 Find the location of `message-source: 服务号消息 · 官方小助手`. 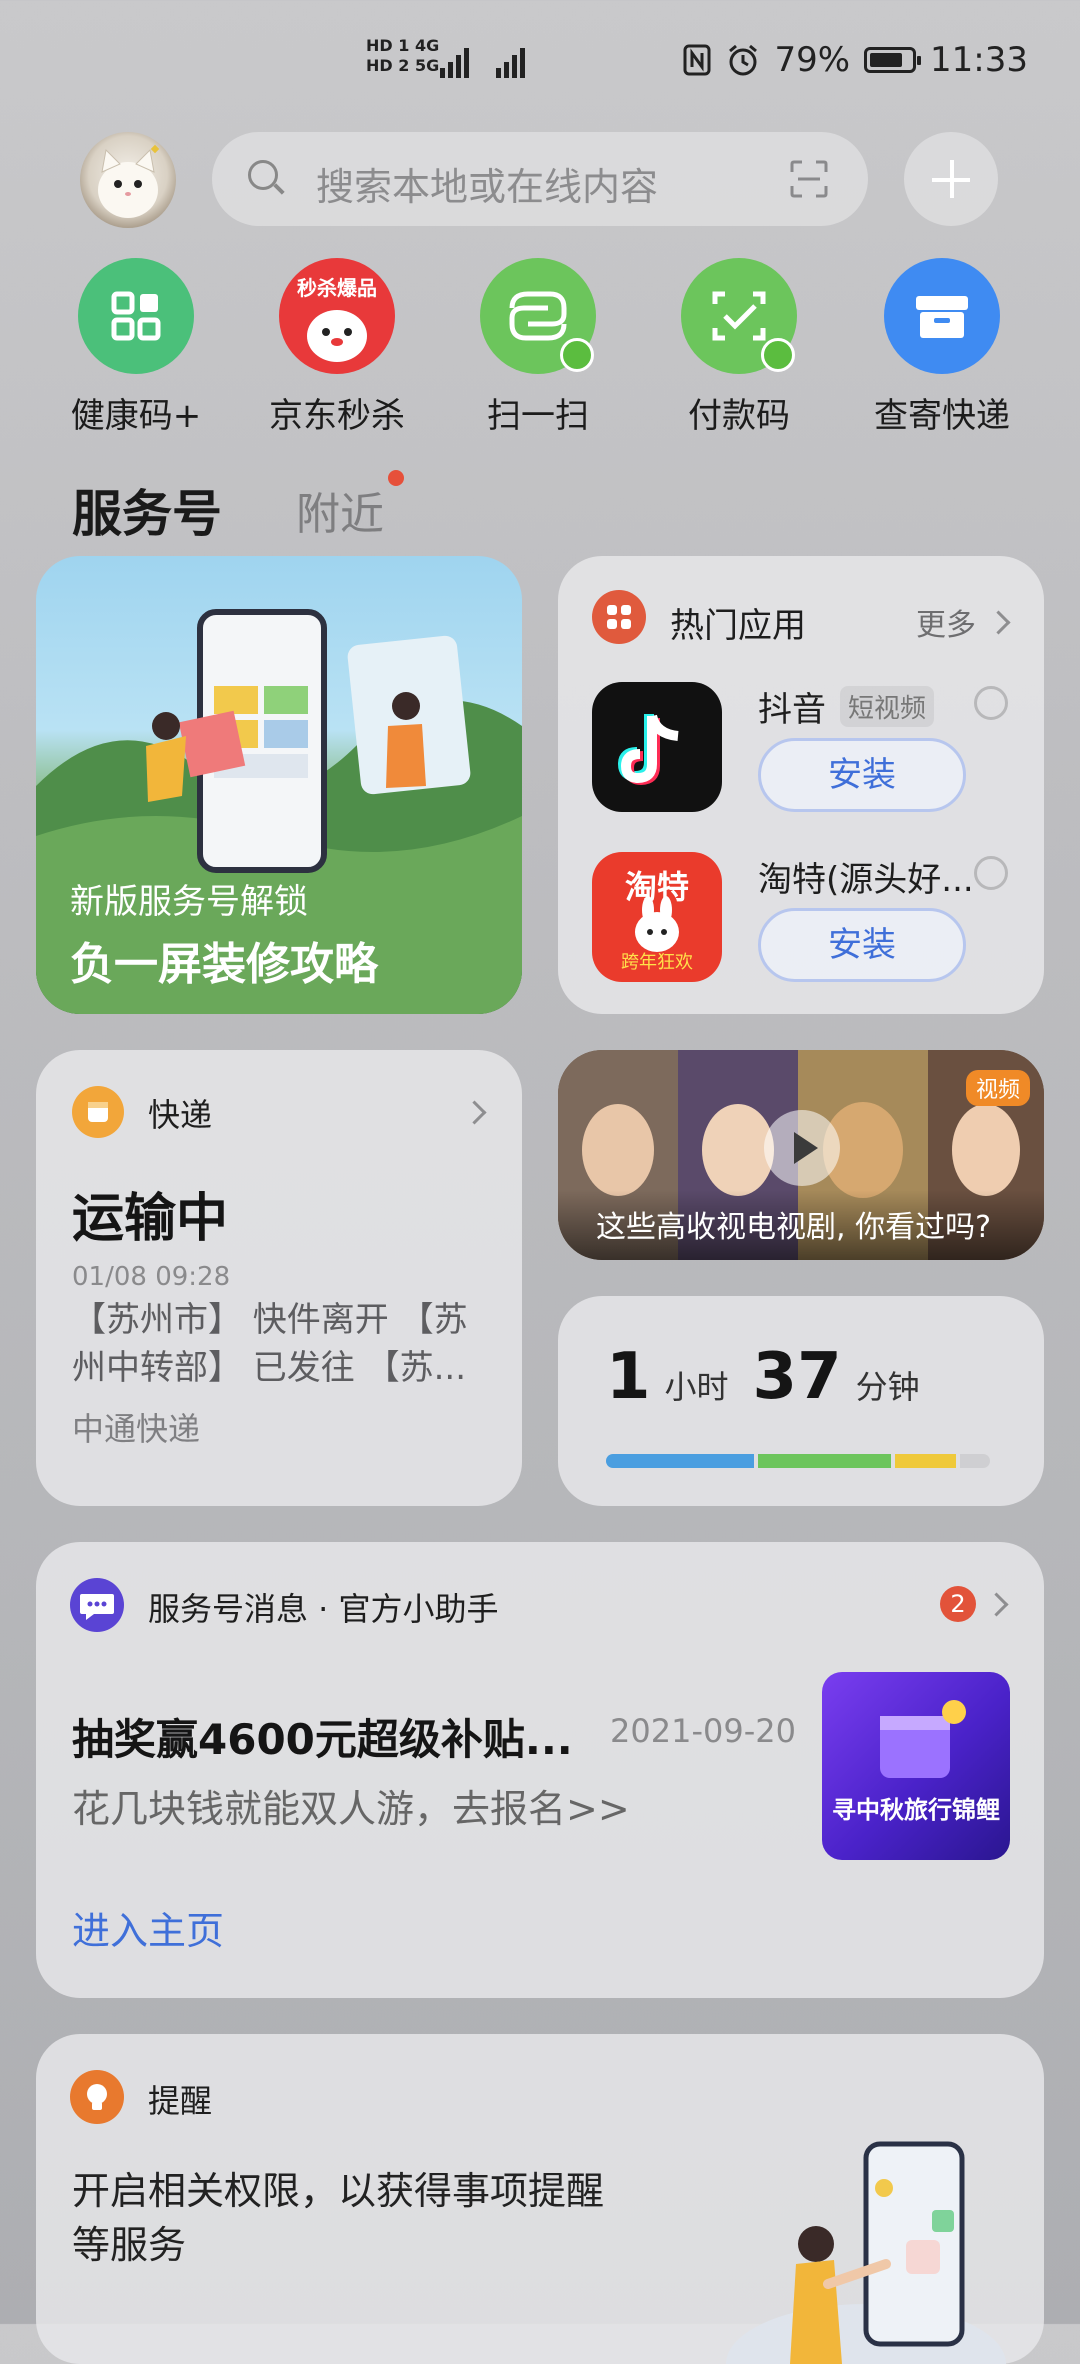

message-source: 服务号消息 · 官方小助手 is located at coordinates (323, 1609).